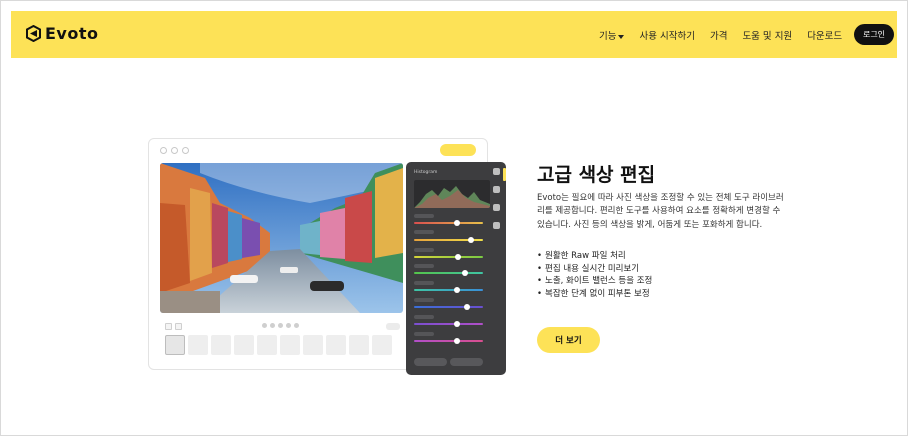 This screenshot has width=908, height=436. I want to click on adjustment-panel: Histogram, so click(456, 268).